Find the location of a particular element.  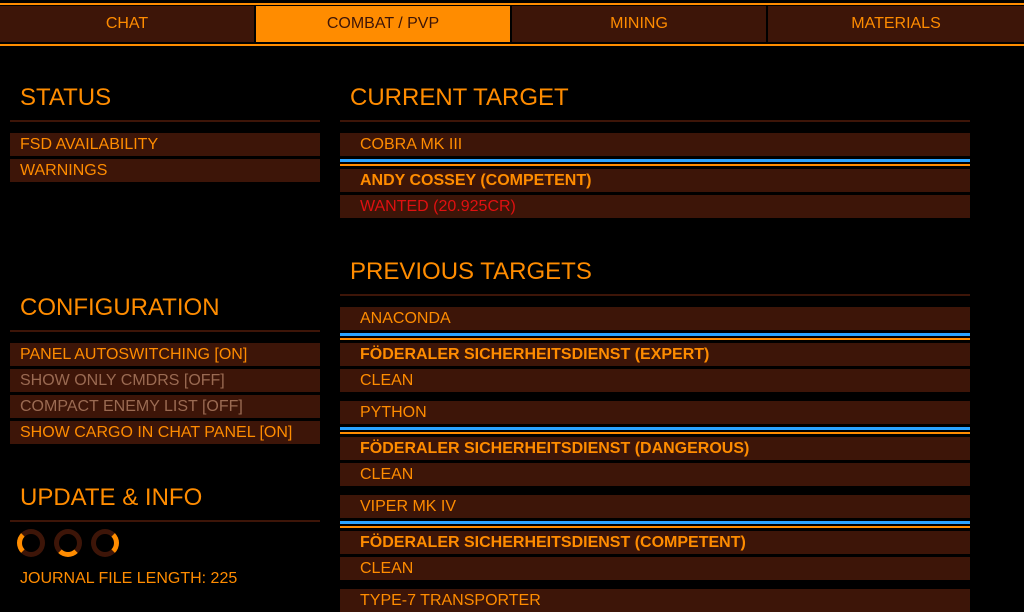

previous-targets-divider is located at coordinates (655, 295).